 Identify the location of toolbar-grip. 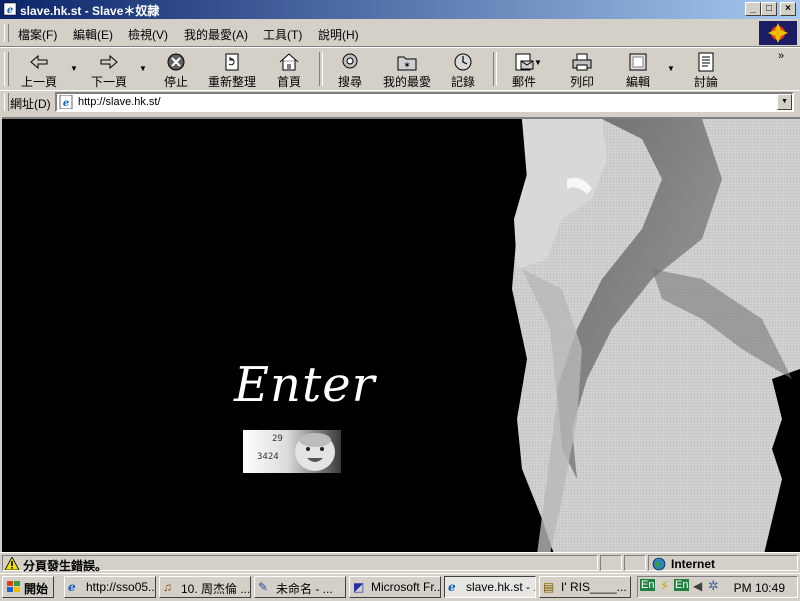
(6, 69).